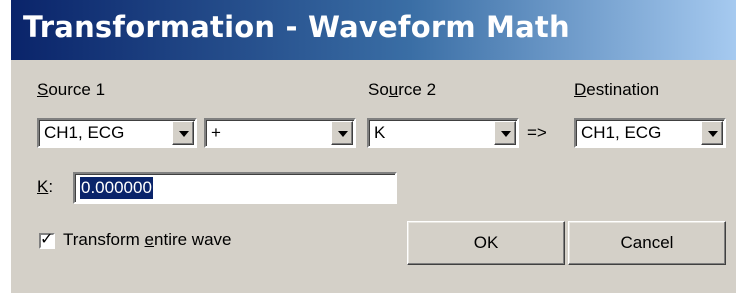 This screenshot has width=736, height=293. What do you see at coordinates (71, 89) in the screenshot?
I see `source1-label: Source 1` at bounding box center [71, 89].